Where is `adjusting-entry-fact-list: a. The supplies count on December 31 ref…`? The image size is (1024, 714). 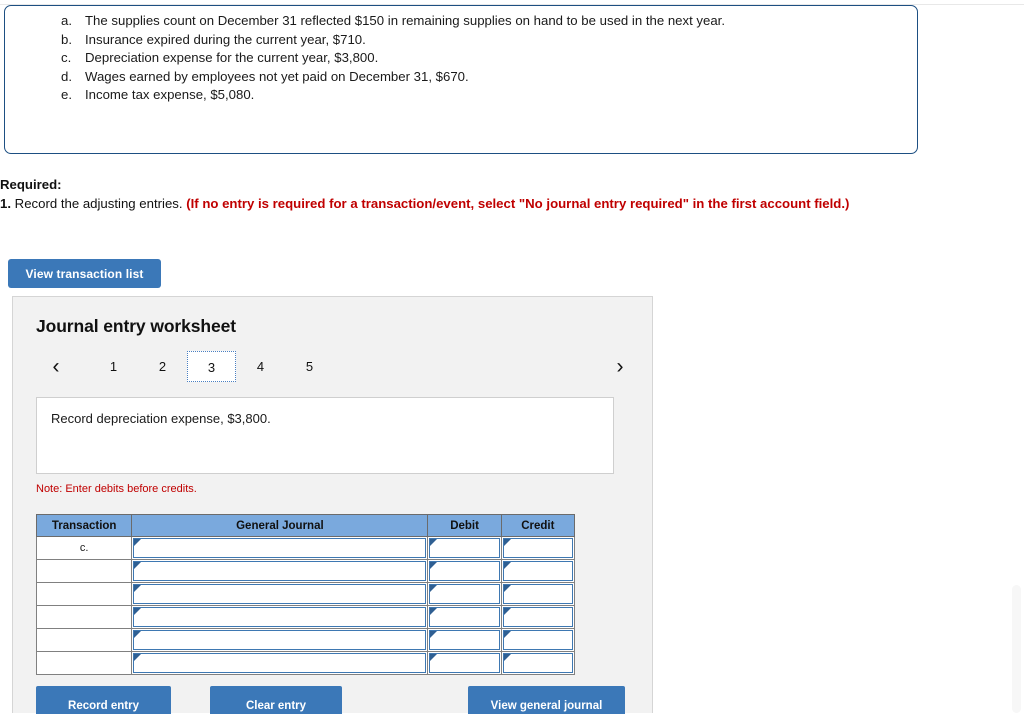 adjusting-entry-fact-list: a. The supplies count on December 31 ref… is located at coordinates (461, 55).